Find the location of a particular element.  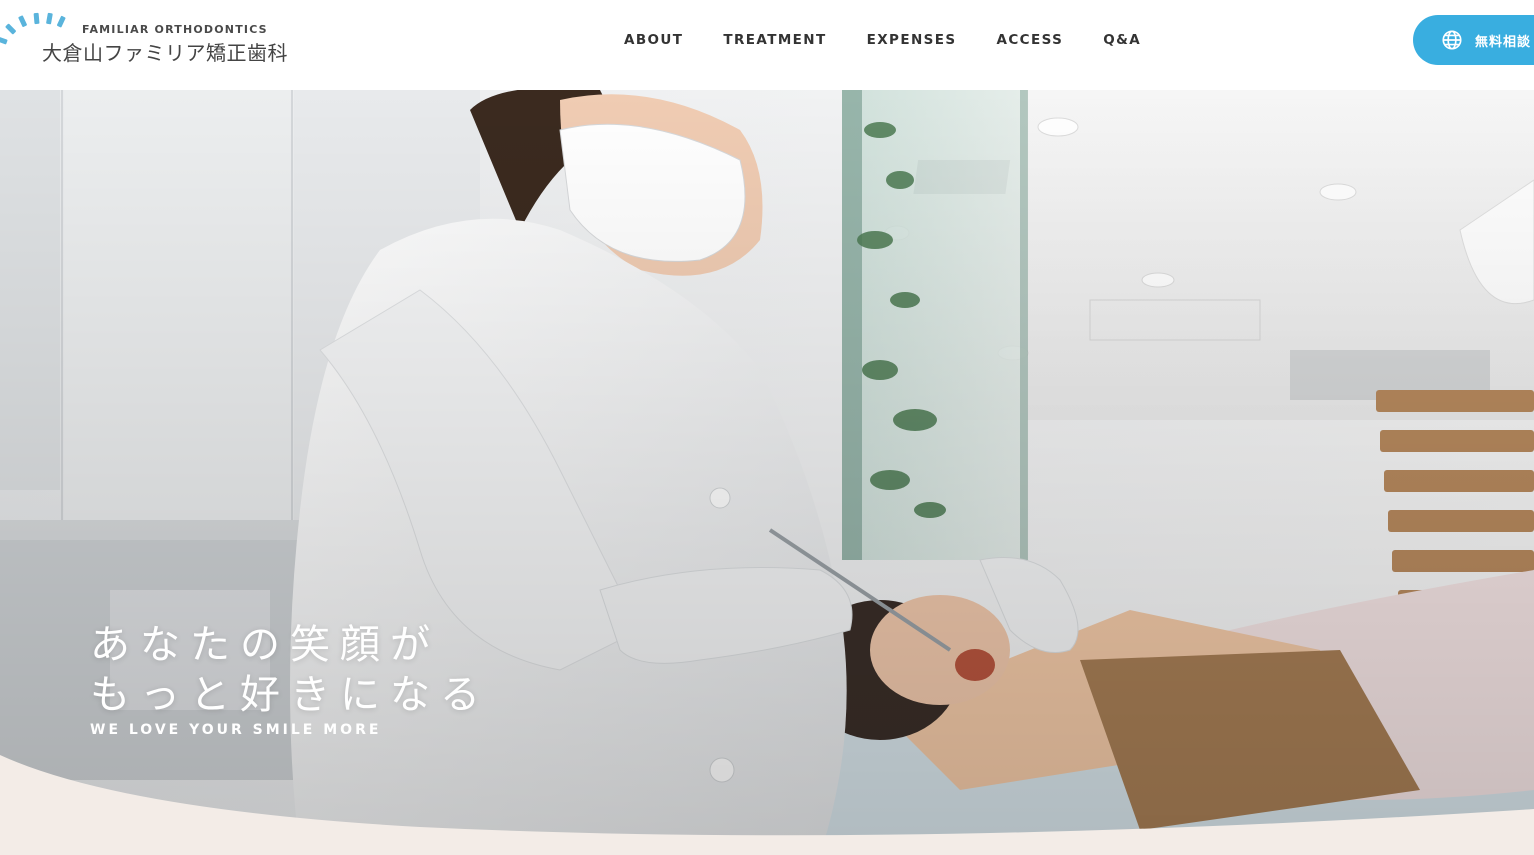

hero-headline-line-2: もっと好きになる is located at coordinates (290, 695).